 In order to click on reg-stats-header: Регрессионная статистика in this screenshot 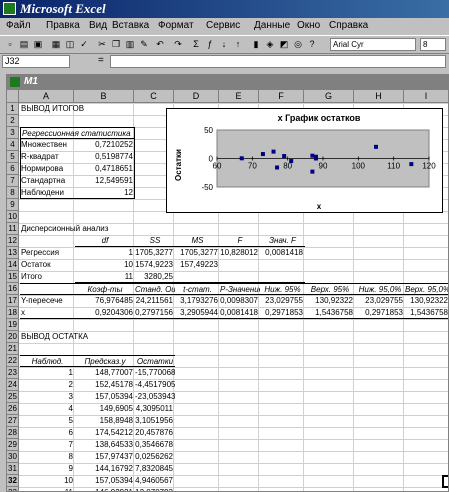, I will do `click(77, 133)`.